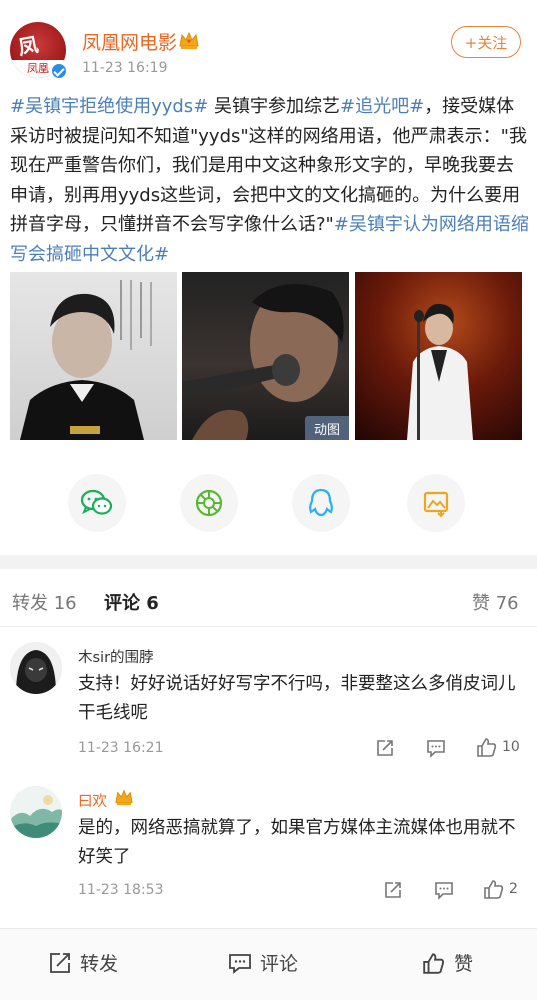  What do you see at coordinates (121, 748) in the screenshot?
I see `comment-timestamp: 11-23 16:21` at bounding box center [121, 748].